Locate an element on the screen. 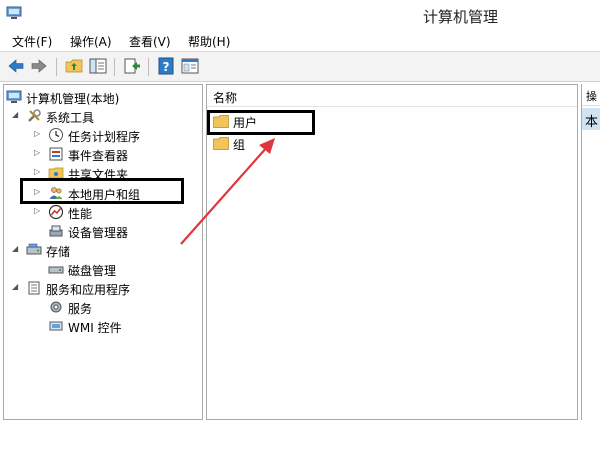 The width and height of the screenshot is (600, 450). tree-item-performance: ▷ 性能 is located at coordinates (115, 212).